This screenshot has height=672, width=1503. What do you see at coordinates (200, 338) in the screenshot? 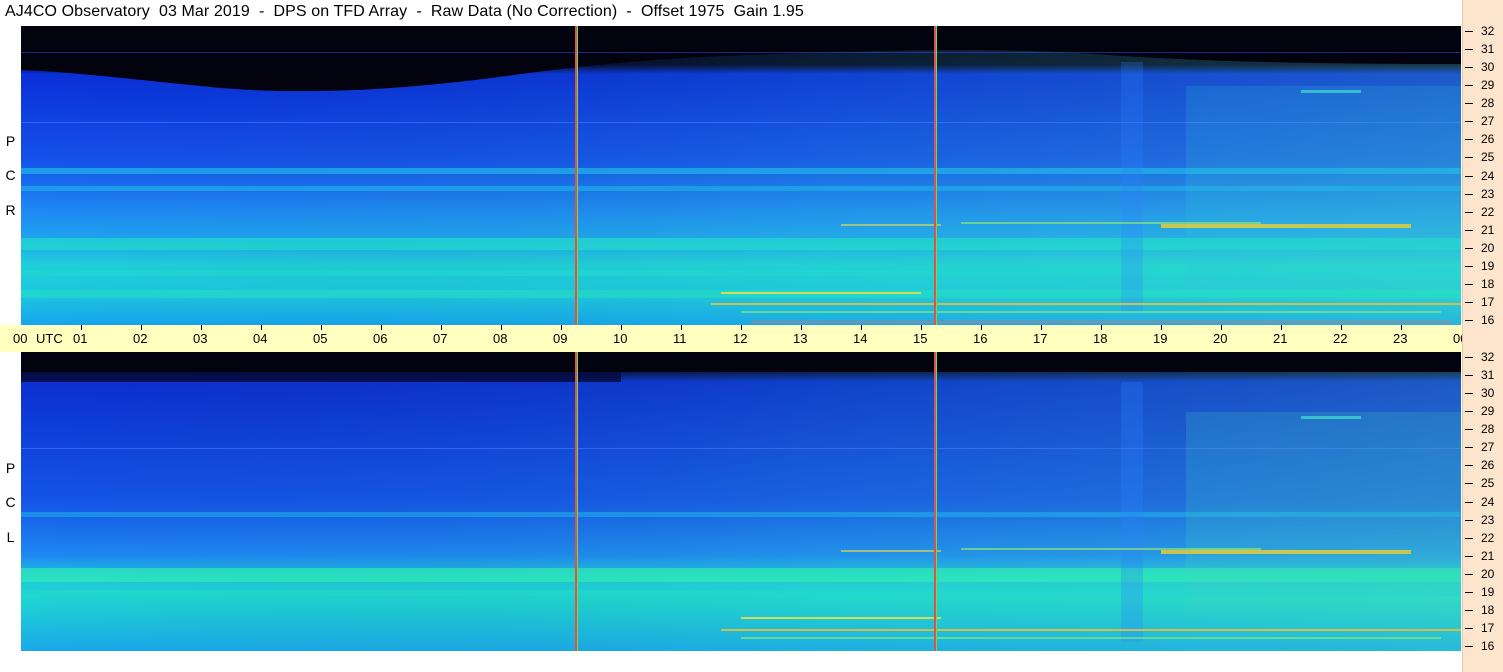
I see `time-tick-label: 03` at bounding box center [200, 338].